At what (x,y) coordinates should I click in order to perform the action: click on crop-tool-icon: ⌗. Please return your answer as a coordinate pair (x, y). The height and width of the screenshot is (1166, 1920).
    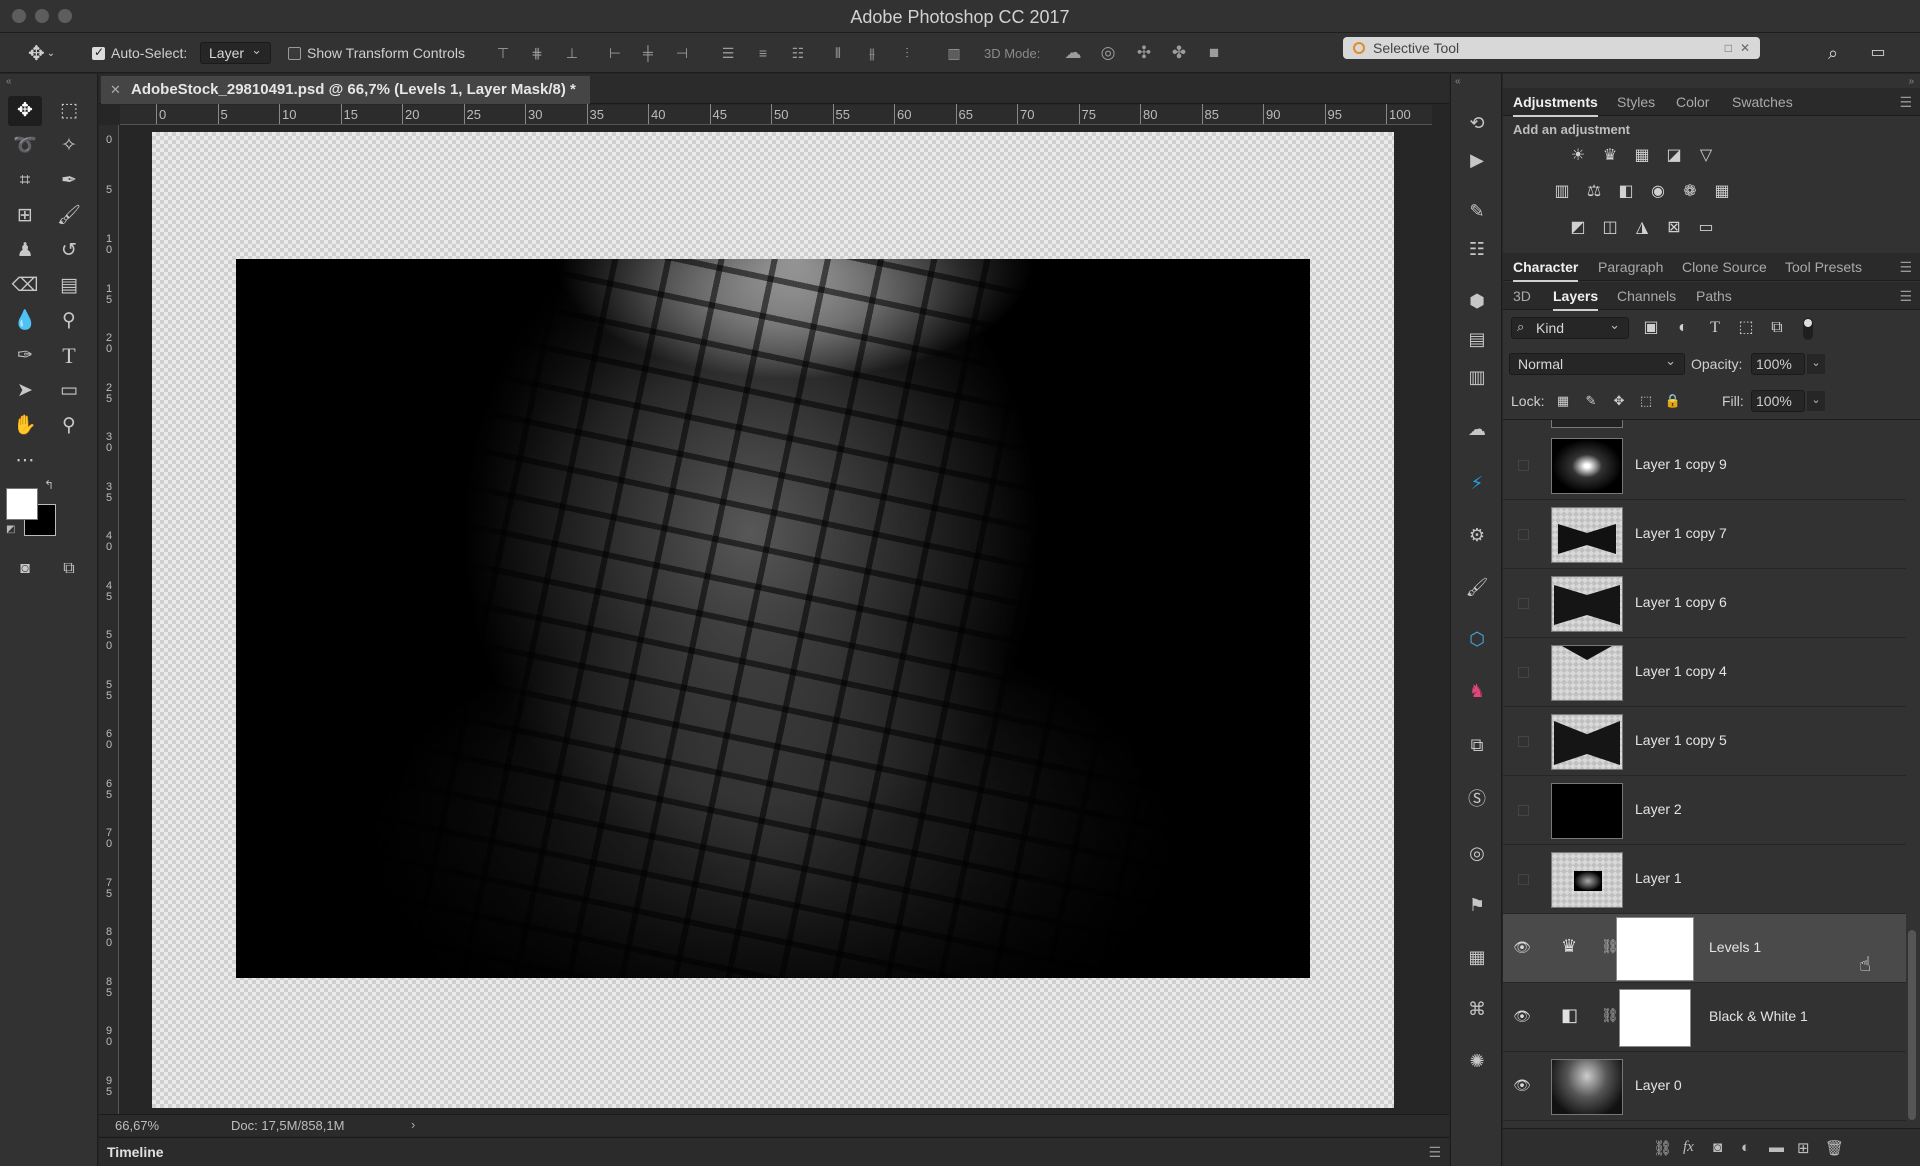
    Looking at the image, I should click on (25, 181).